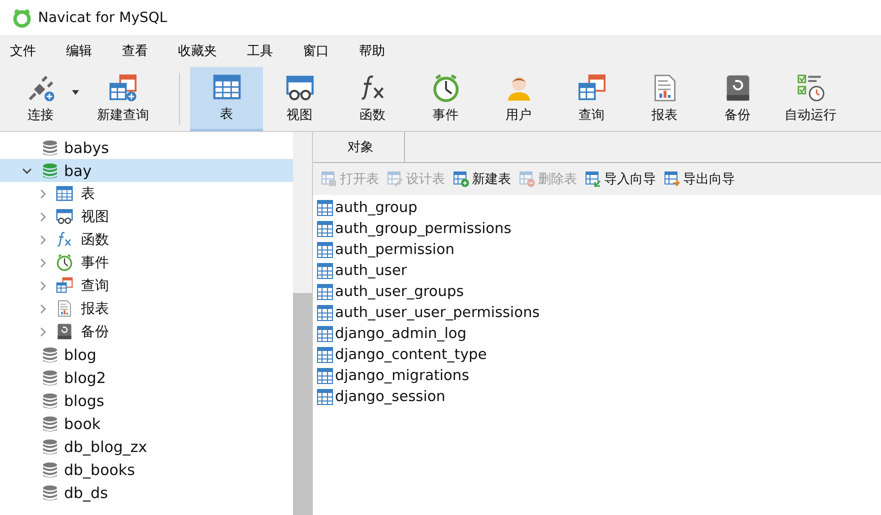  Describe the element at coordinates (64, 331) in the screenshot. I see `backup-icon` at that location.